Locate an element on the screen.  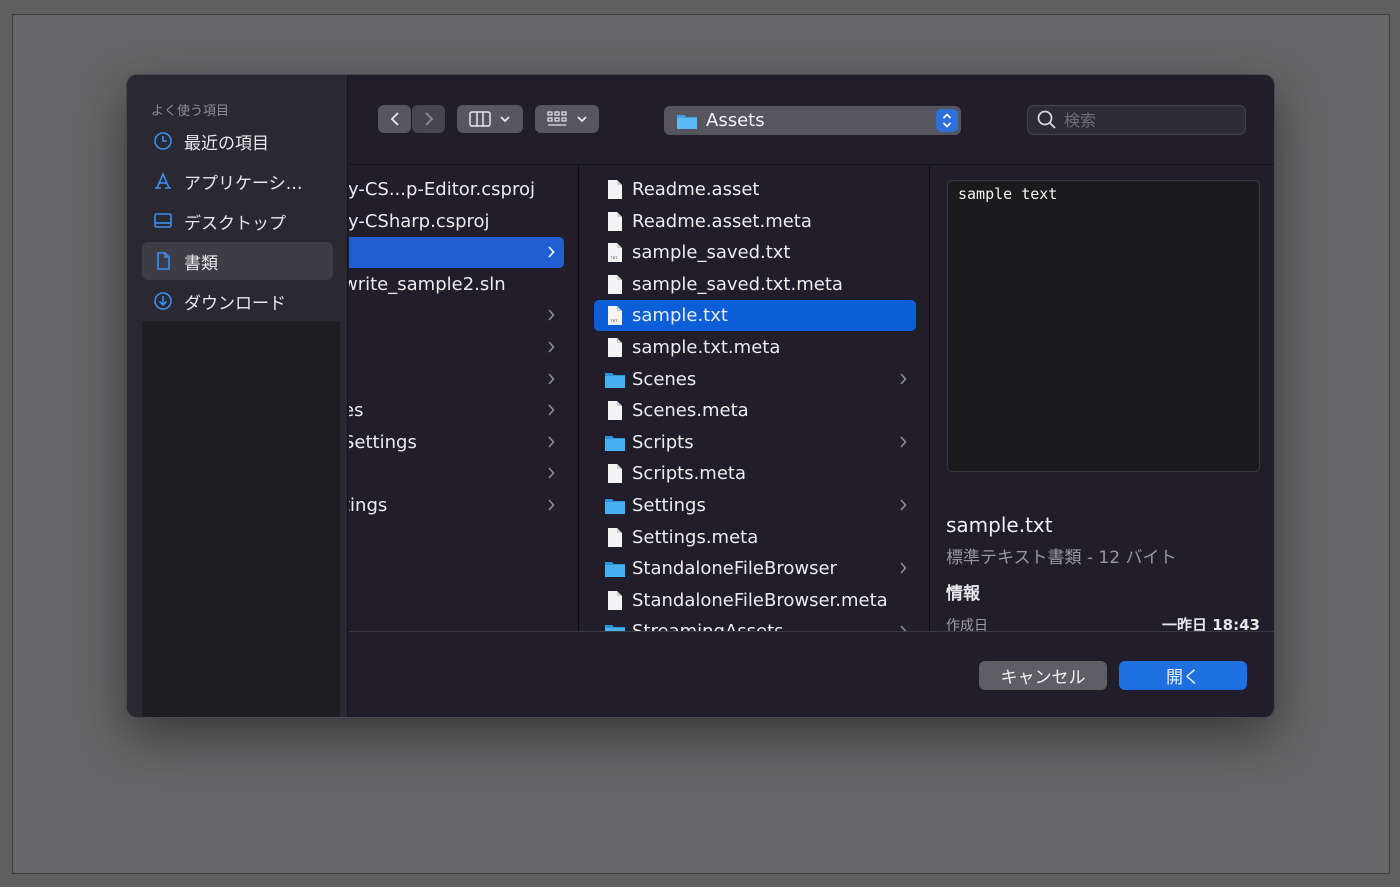
sidebar-item-documents: 書類 is located at coordinates (237, 261).